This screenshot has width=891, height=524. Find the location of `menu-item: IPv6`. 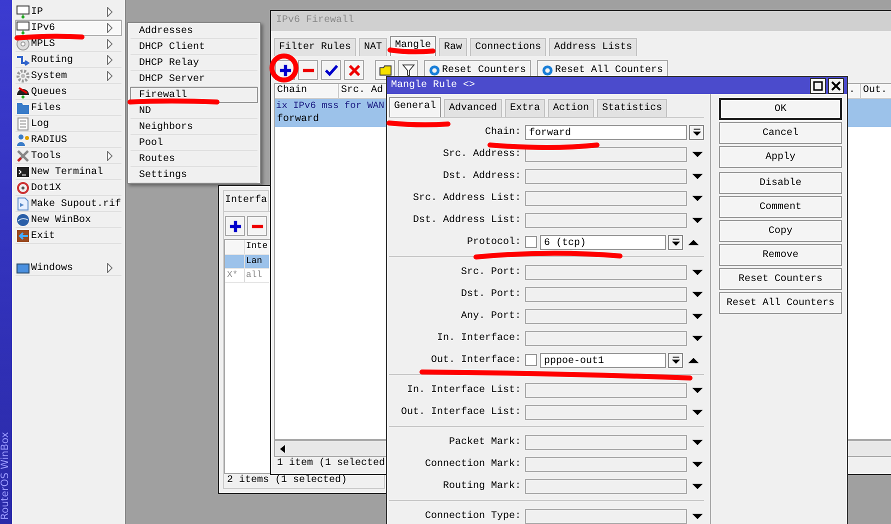

menu-item: IPv6 is located at coordinates (68, 28).